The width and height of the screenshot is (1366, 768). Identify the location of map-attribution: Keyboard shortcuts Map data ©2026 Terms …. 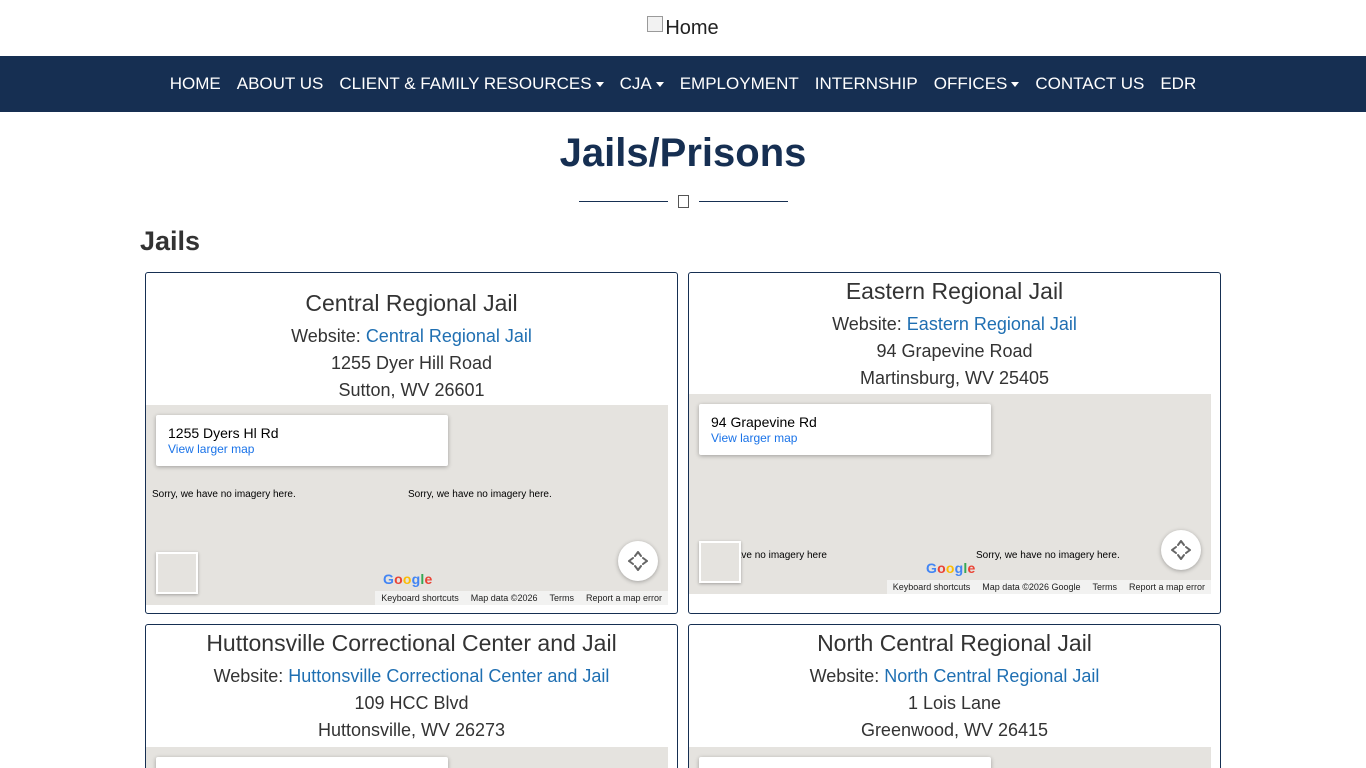
(521, 598).